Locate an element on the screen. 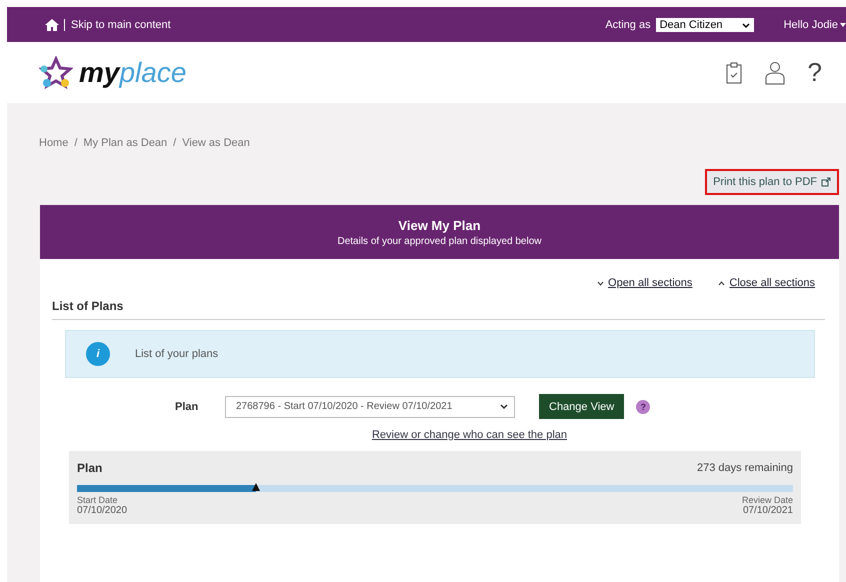 Image resolution: width=846 pixels, height=582 pixels. print-button: Print this plan to PDF is located at coordinates (772, 182).